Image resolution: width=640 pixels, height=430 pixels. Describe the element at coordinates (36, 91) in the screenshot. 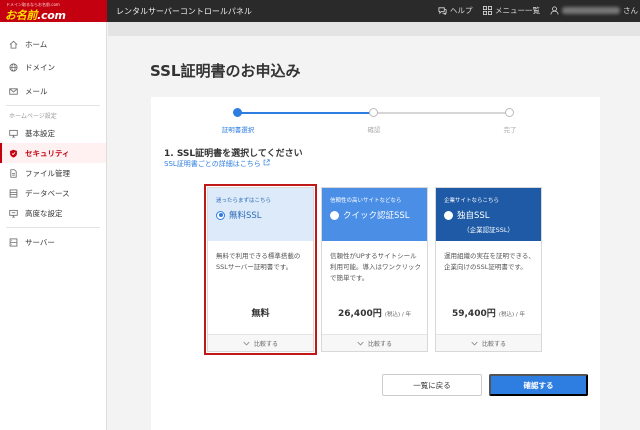

I see `sidebar-item-label: メール` at that location.